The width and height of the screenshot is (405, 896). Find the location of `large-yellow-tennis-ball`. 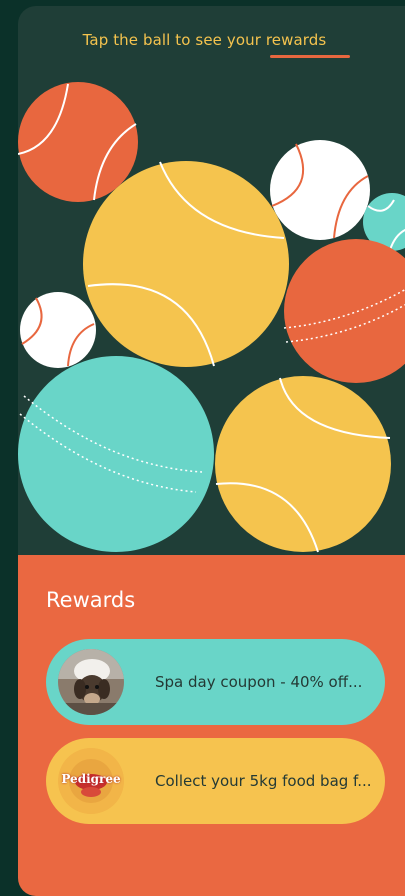

large-yellow-tennis-ball is located at coordinates (186, 264).